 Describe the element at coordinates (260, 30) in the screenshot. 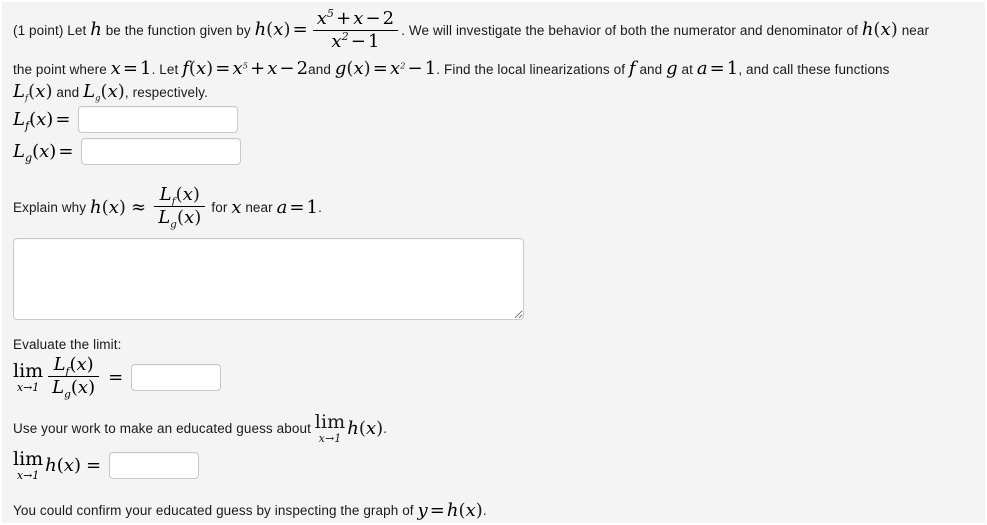

I see `math-h-2: h` at that location.